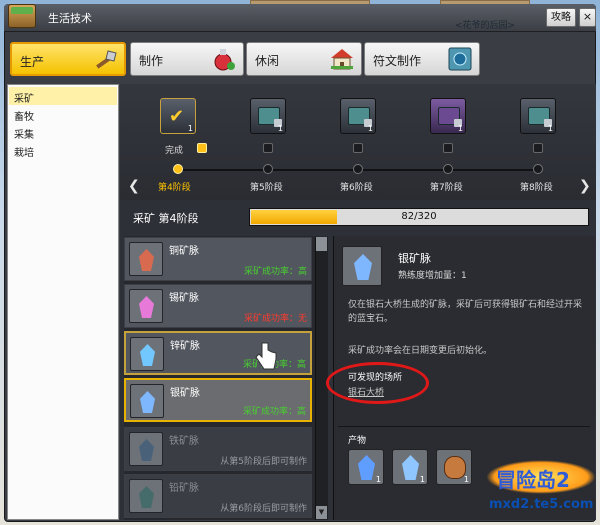 Image resolution: width=600 pixels, height=525 pixels. What do you see at coordinates (63, 132) in the screenshot?
I see `category-item-gathering: 采集` at bounding box center [63, 132].